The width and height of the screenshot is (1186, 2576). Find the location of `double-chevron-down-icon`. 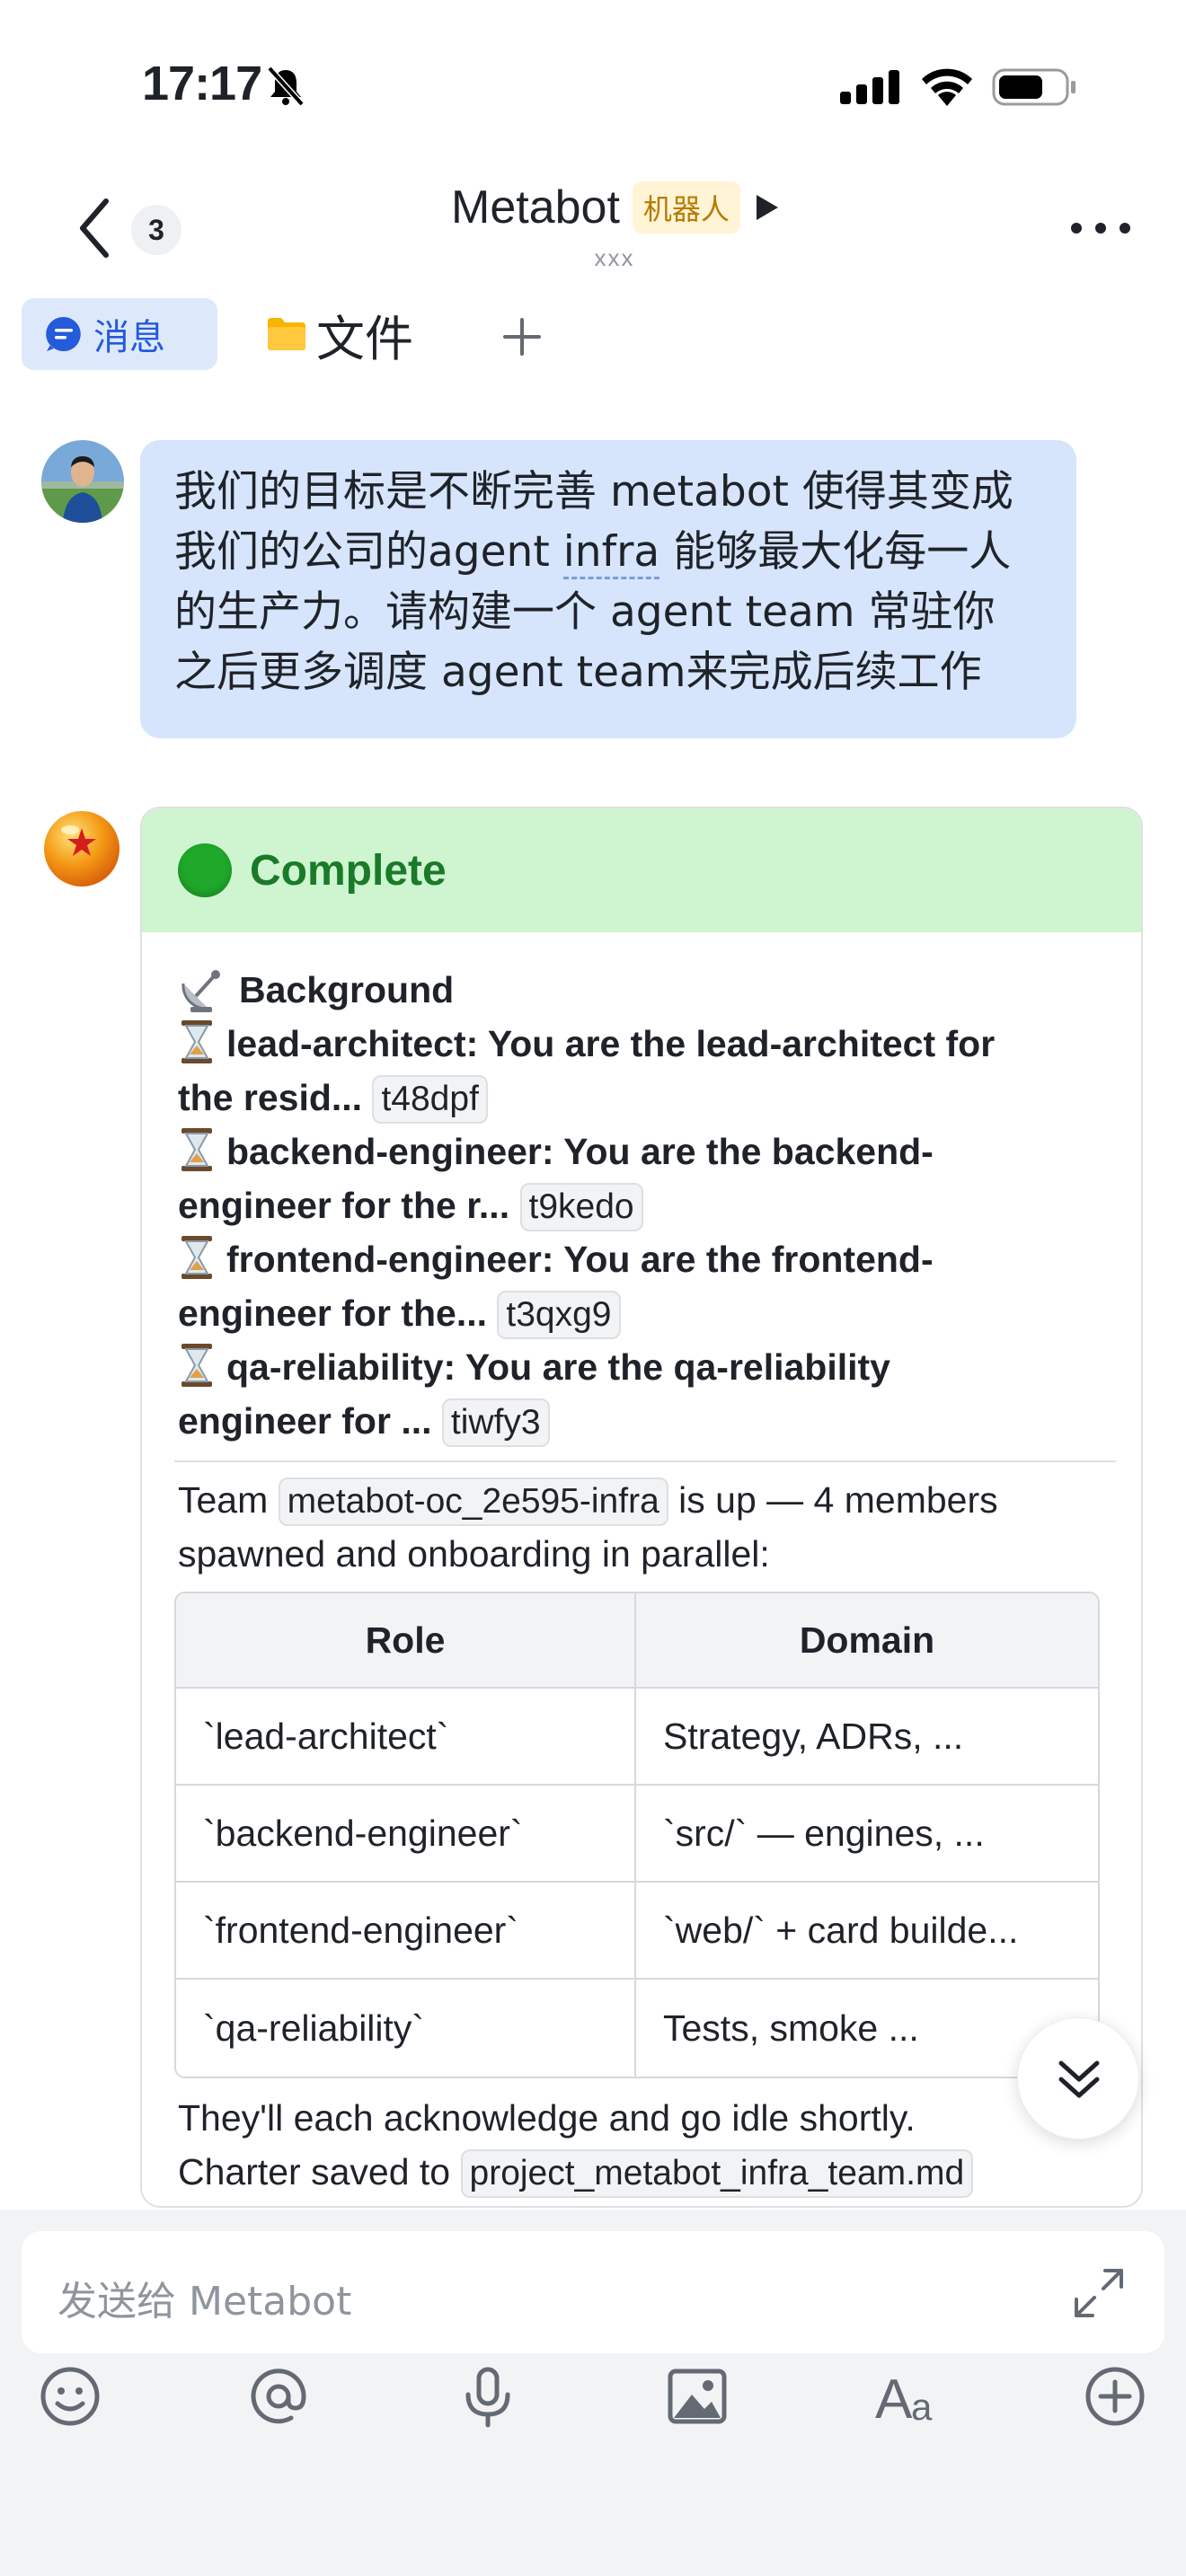

double-chevron-down-icon is located at coordinates (1079, 2079).